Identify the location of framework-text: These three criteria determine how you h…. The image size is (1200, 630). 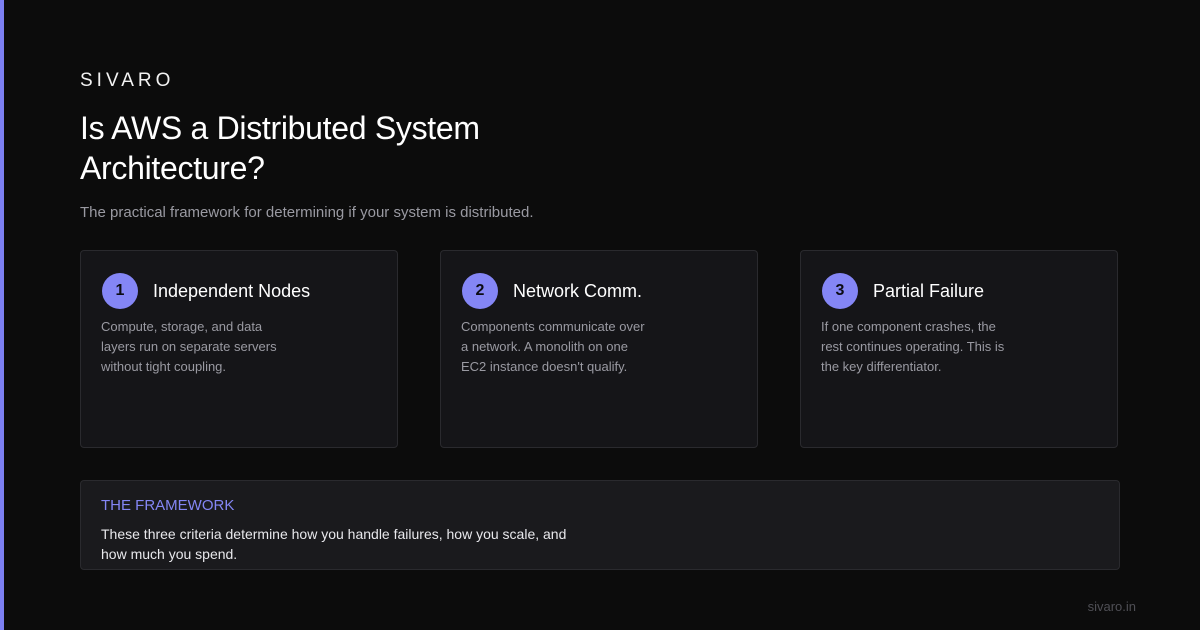
(334, 544).